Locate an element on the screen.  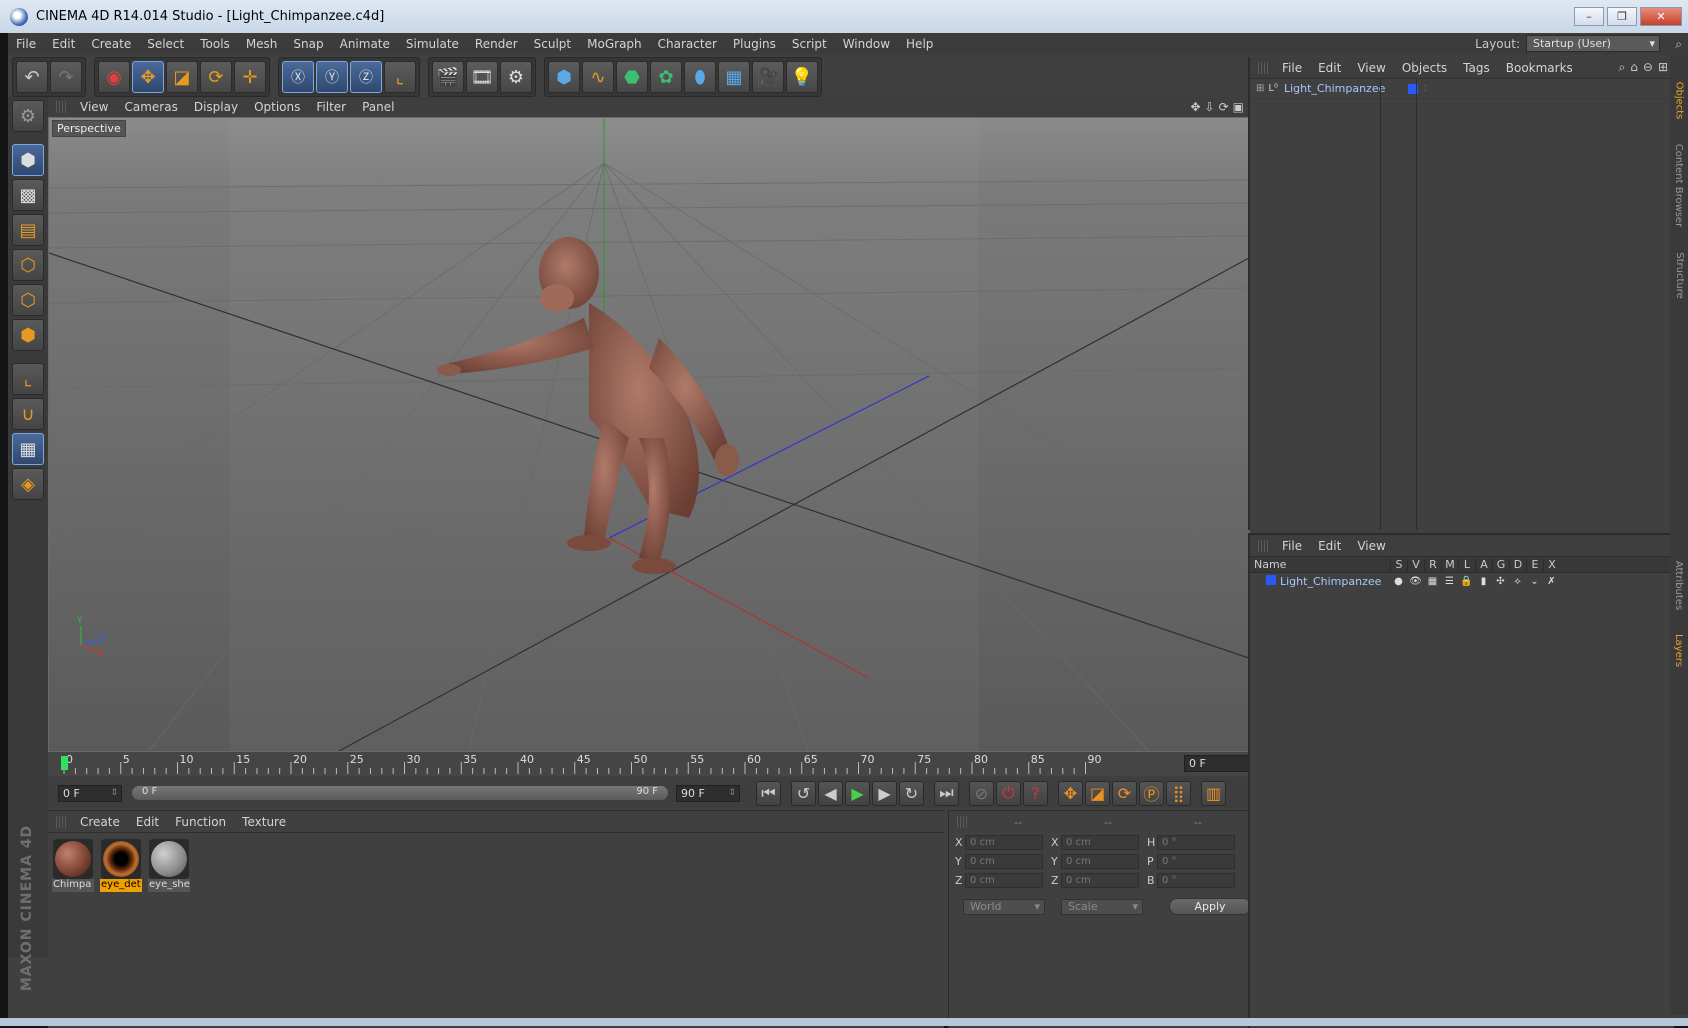
apply-button: Apply is located at coordinates (1210, 906).